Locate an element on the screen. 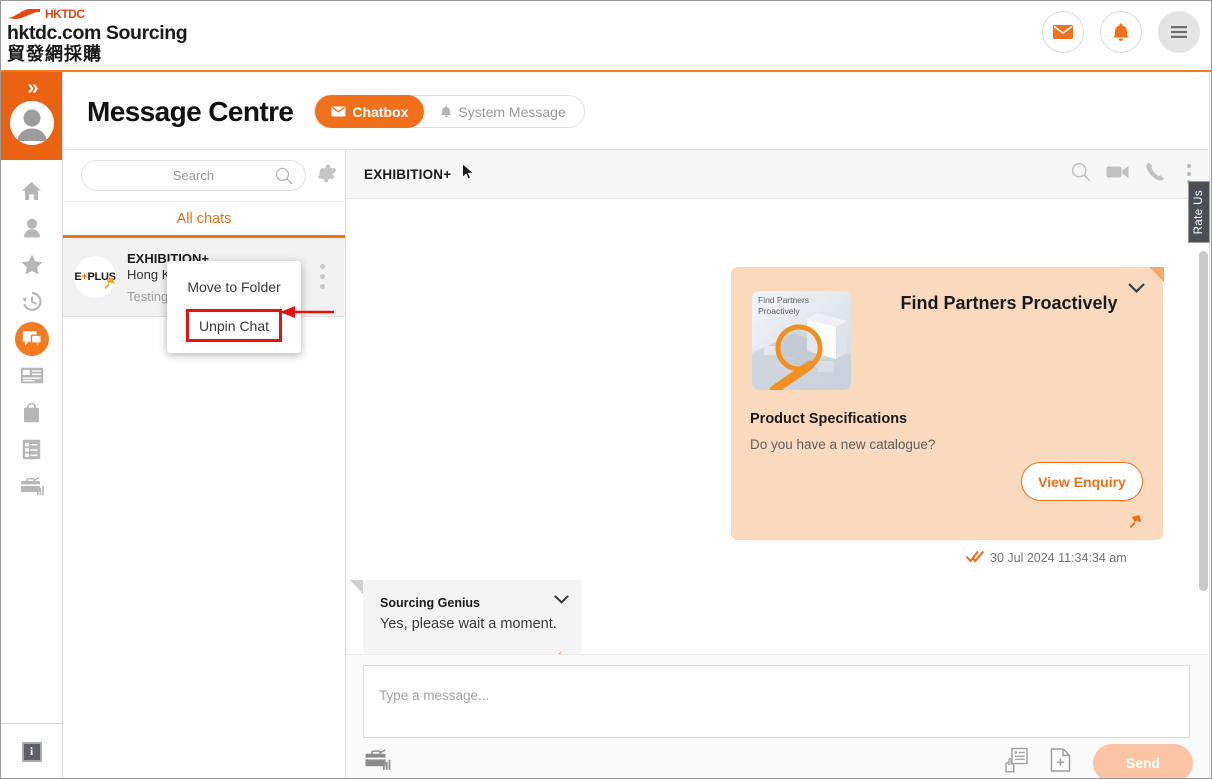 This screenshot has height=779, width=1212. phone-icon is located at coordinates (1155, 174).